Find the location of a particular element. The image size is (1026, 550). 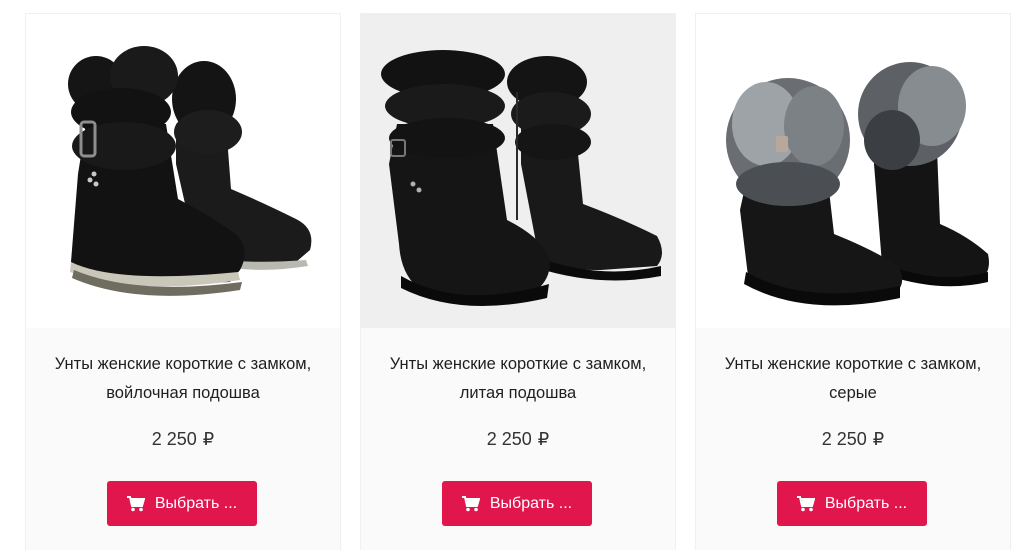

product-title: Унты женские короткие с замком, серые is located at coordinates (853, 379).